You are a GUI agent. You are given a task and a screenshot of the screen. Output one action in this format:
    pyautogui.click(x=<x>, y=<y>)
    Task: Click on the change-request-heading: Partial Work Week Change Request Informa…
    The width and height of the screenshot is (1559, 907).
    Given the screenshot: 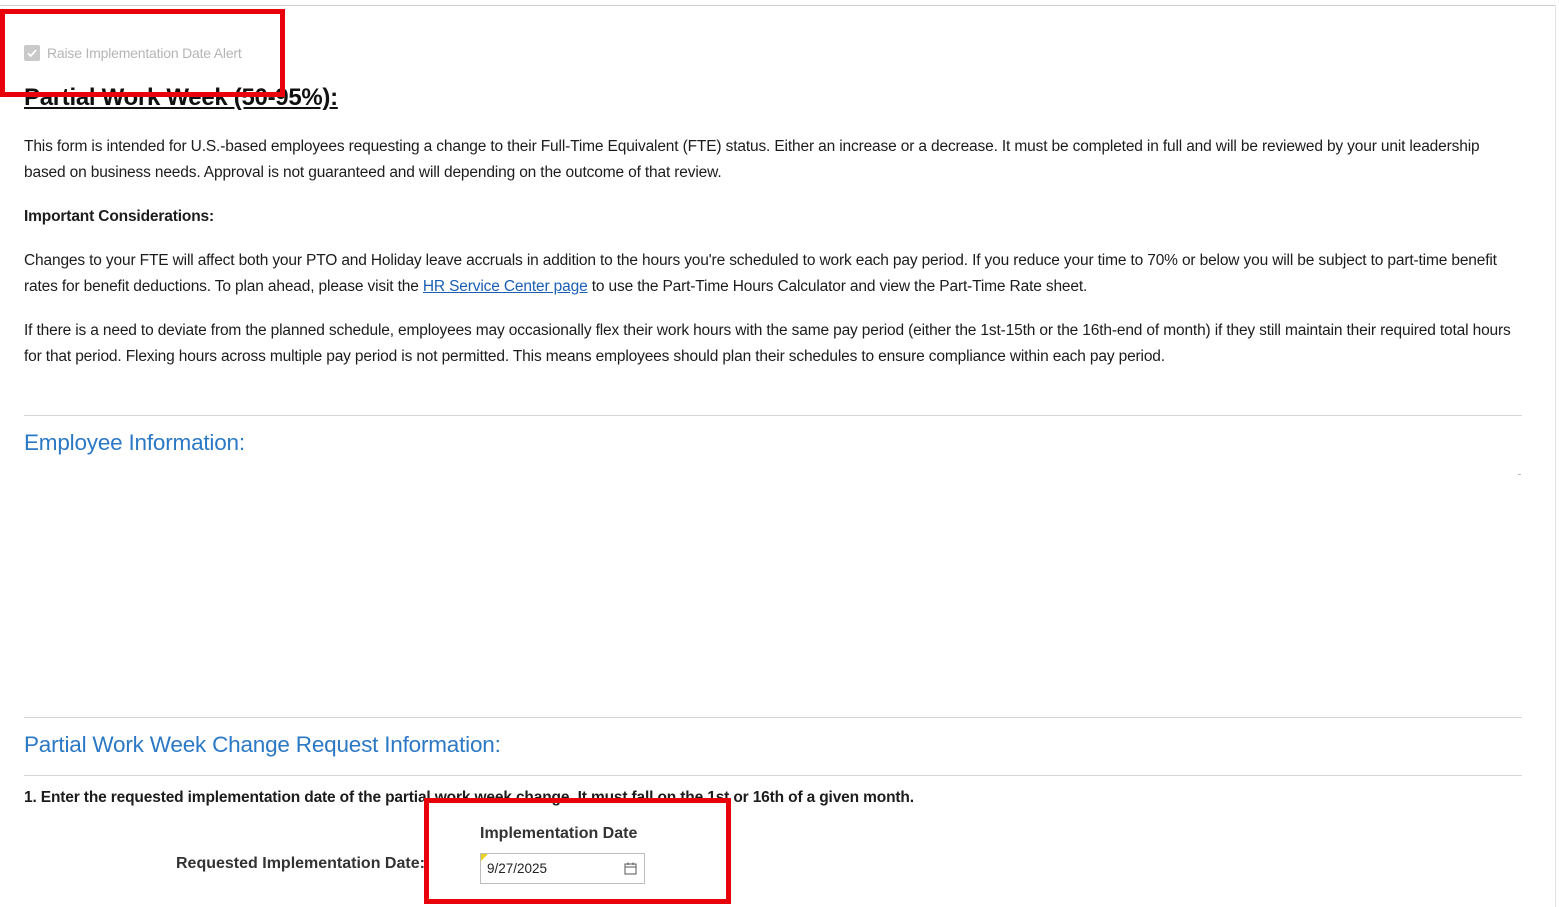 What is the action you would take?
    pyautogui.click(x=262, y=744)
    